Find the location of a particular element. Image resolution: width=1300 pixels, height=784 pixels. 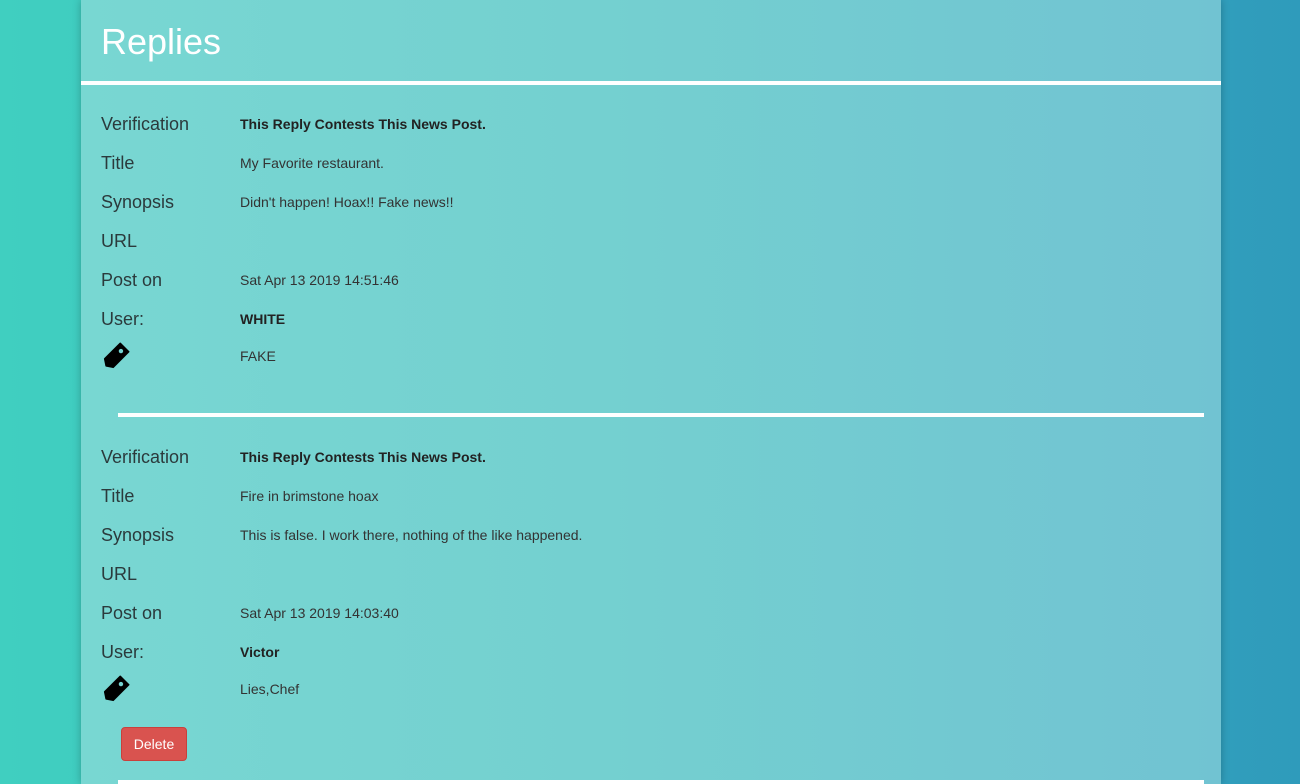

title-value: My Favorite restaurant. is located at coordinates (312, 163).